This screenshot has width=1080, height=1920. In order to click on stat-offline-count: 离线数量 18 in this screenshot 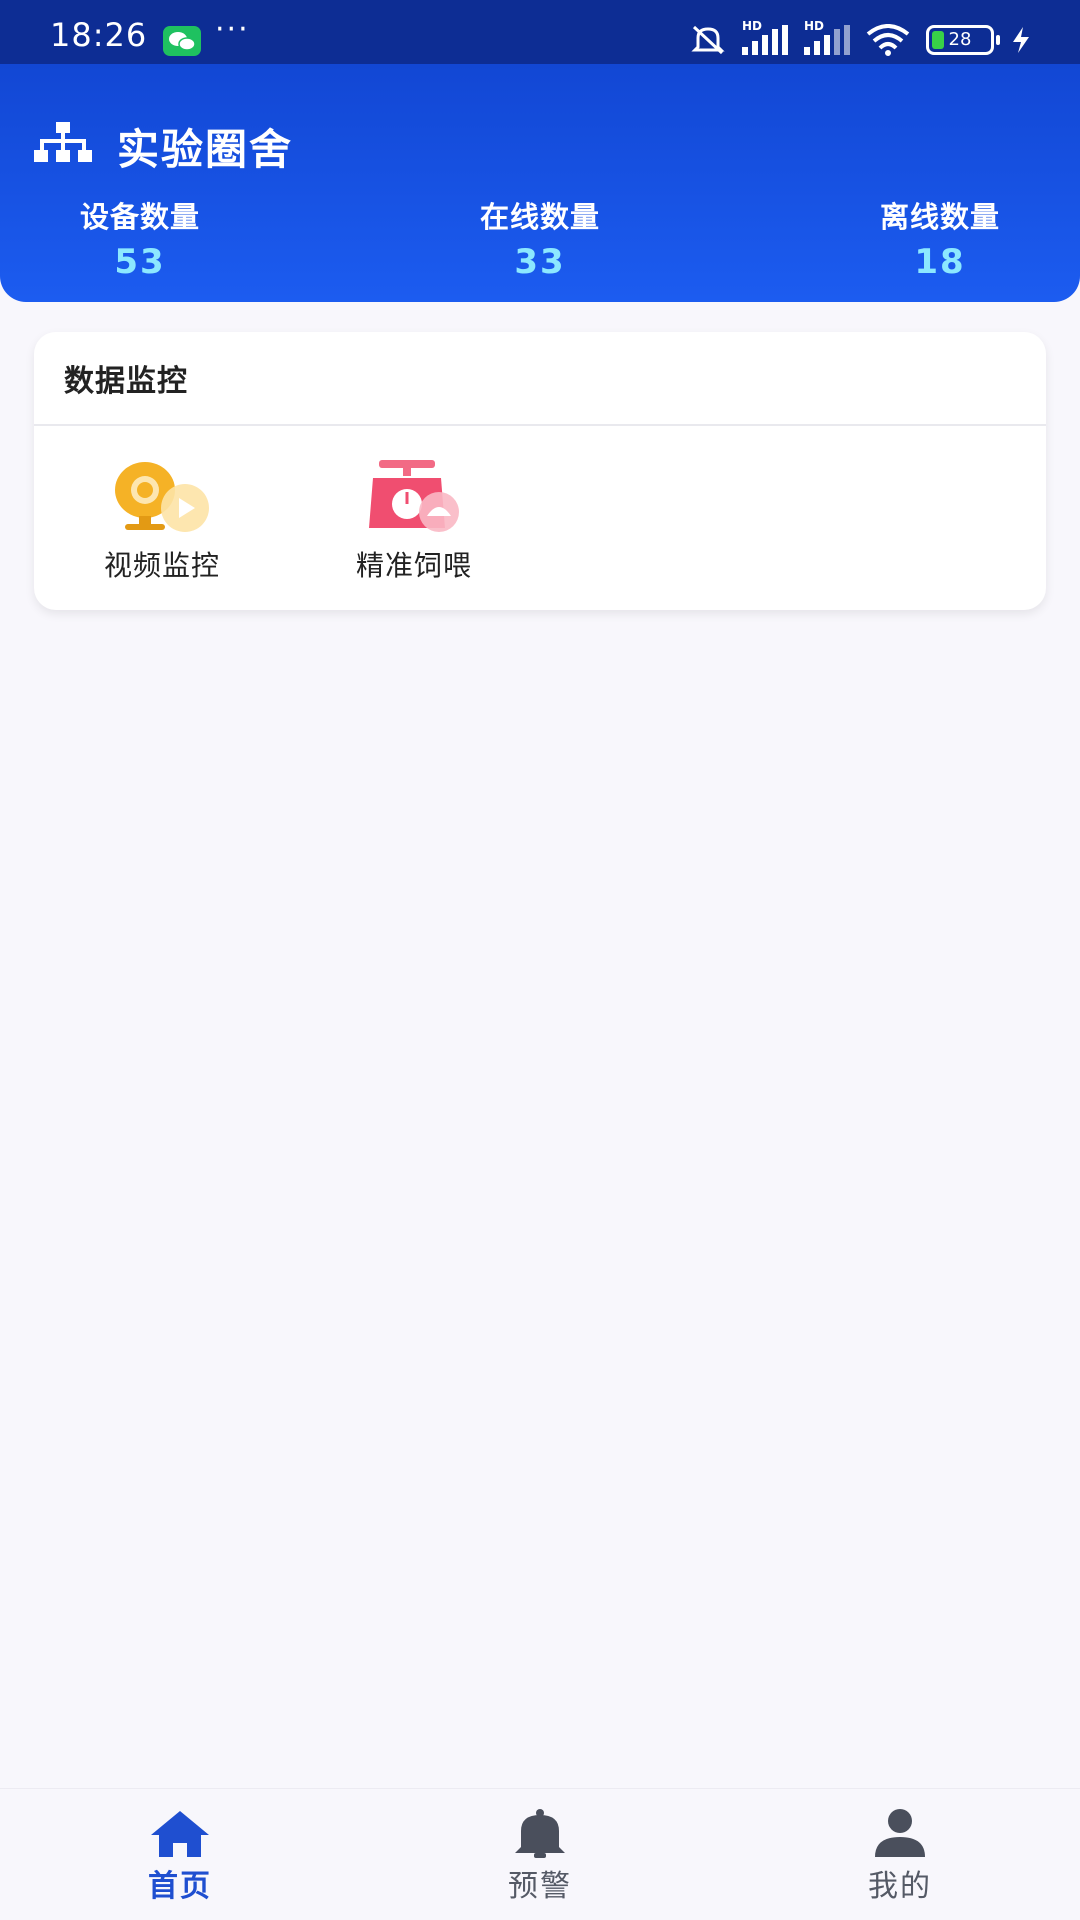, I will do `click(940, 238)`.